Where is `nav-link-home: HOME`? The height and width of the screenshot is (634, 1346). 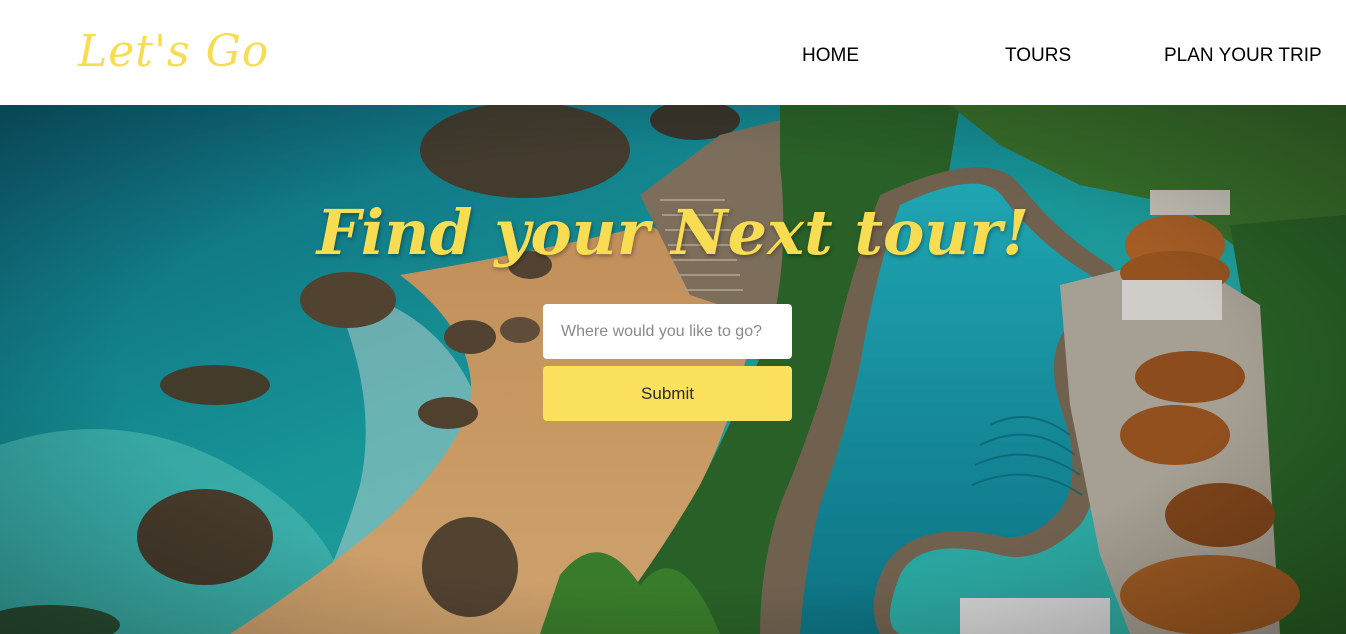 nav-link-home: HOME is located at coordinates (830, 56).